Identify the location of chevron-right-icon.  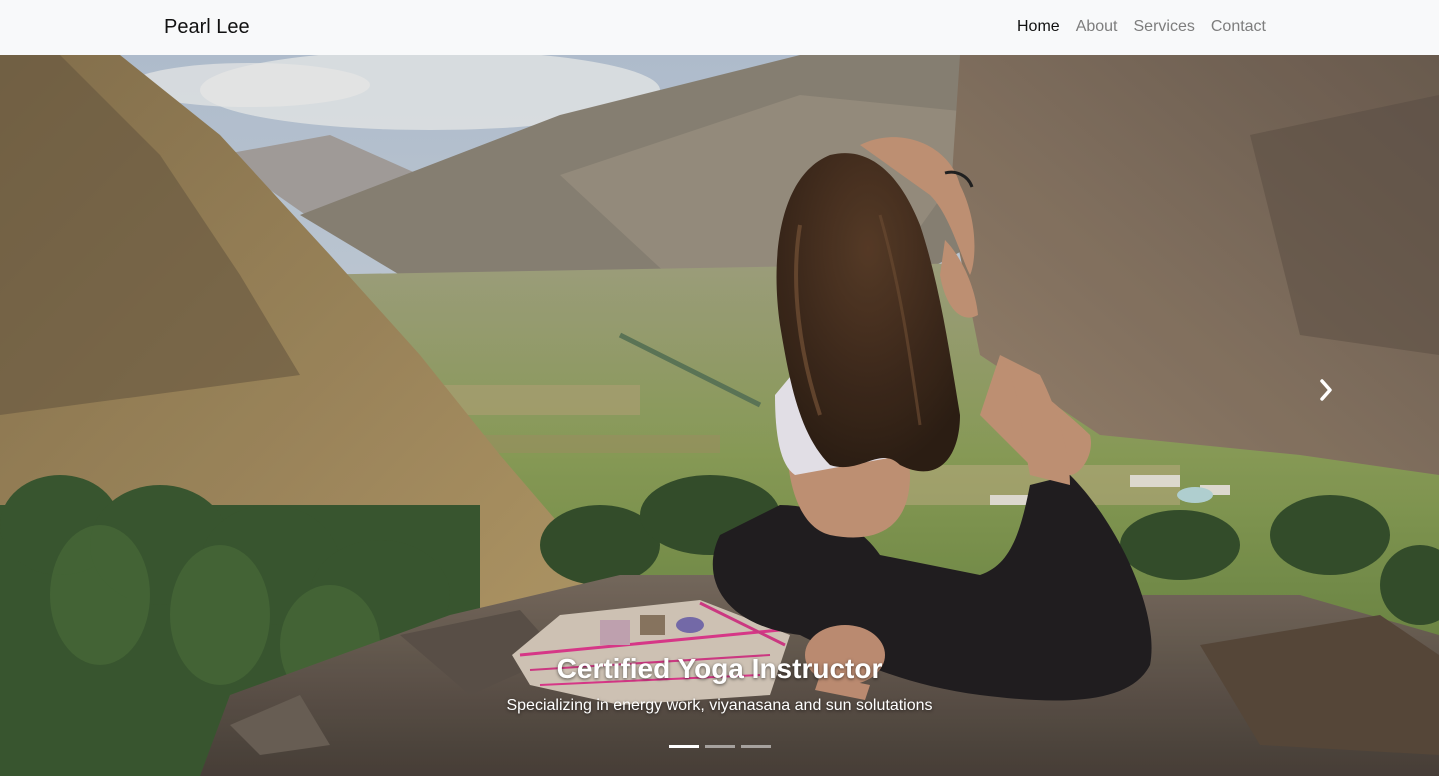
(1326, 390).